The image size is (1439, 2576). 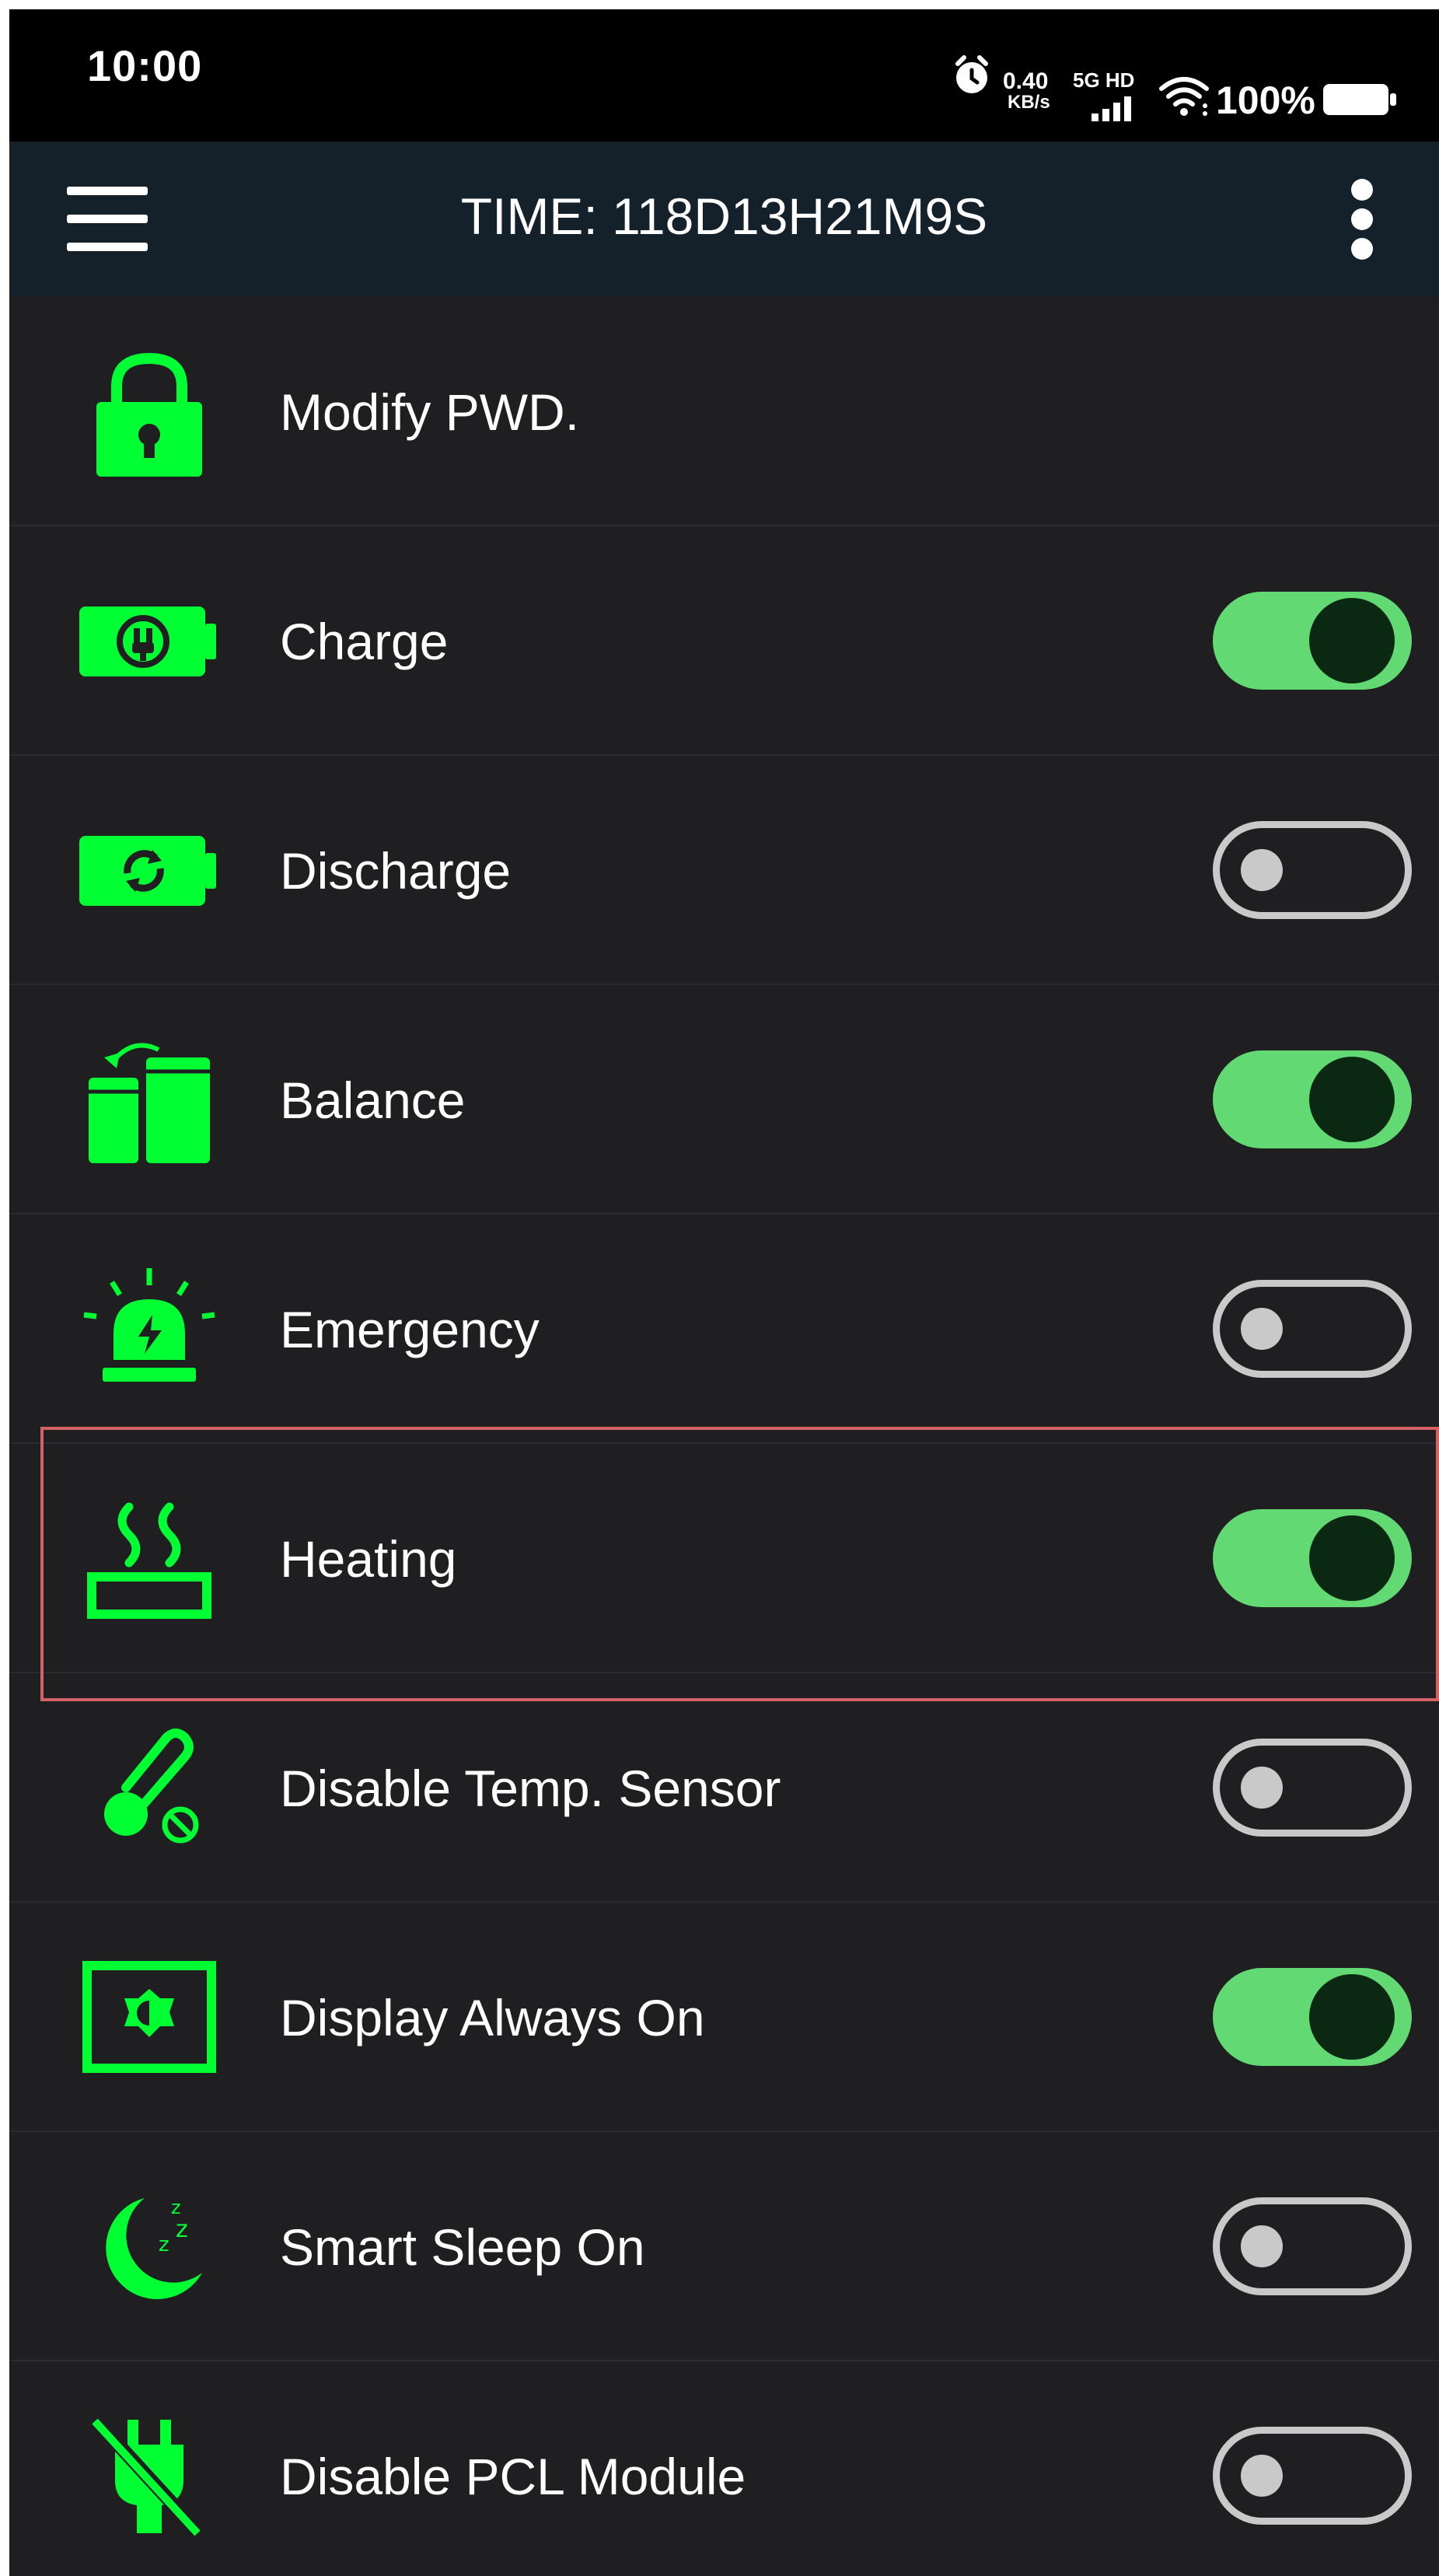 What do you see at coordinates (724, 871) in the screenshot?
I see `setting-row-discharge: Discharge` at bounding box center [724, 871].